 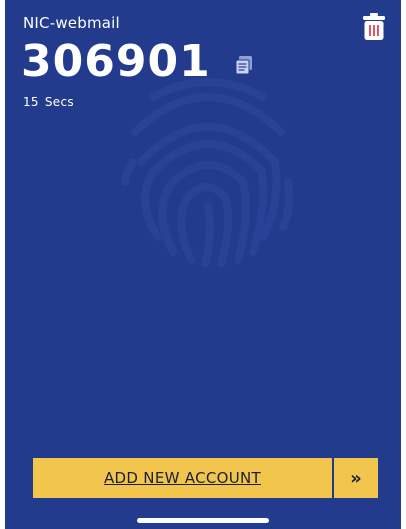 I want to click on trash-icon, so click(x=374, y=26).